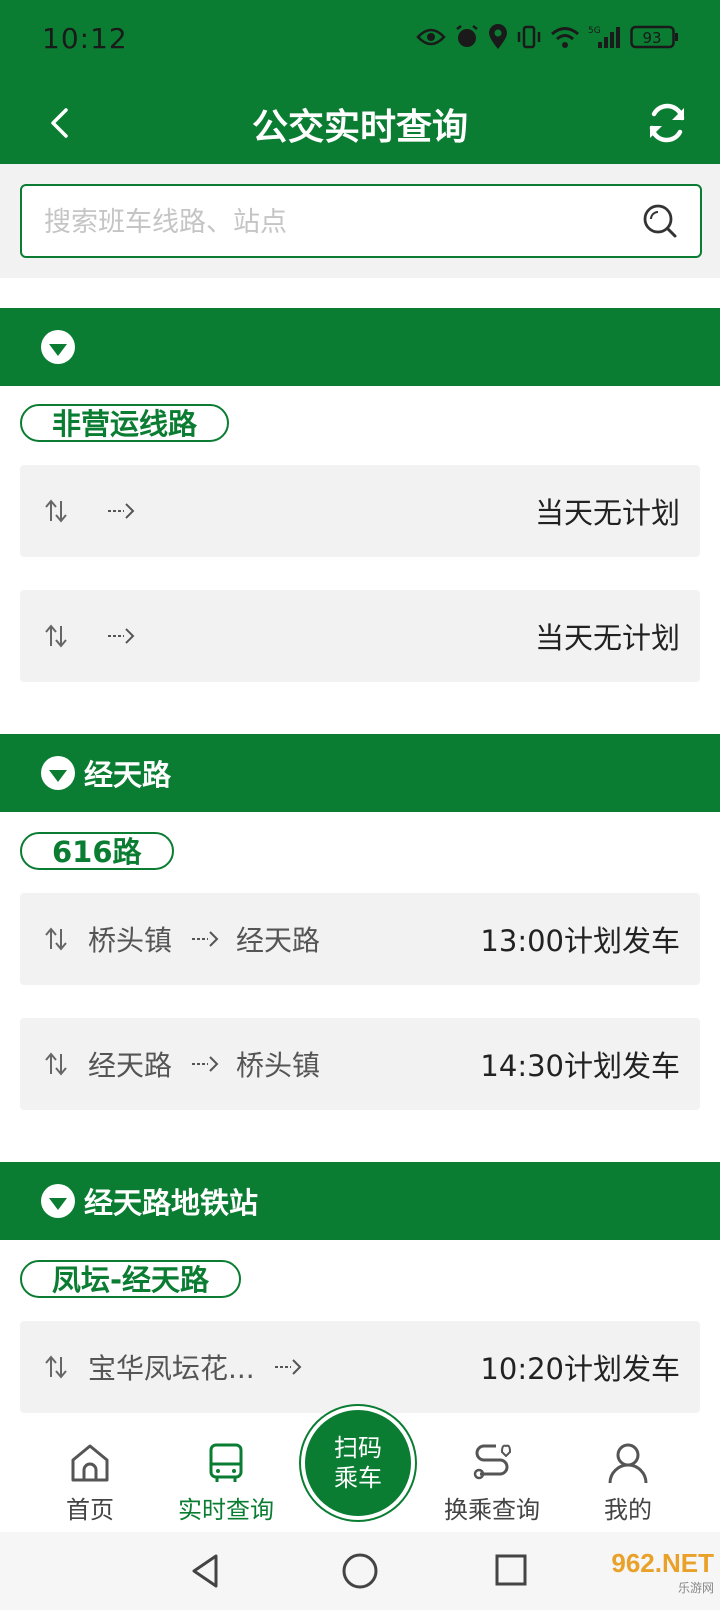 This screenshot has width=720, height=1610. Describe the element at coordinates (324, 222) in the screenshot. I see `search-input` at that location.